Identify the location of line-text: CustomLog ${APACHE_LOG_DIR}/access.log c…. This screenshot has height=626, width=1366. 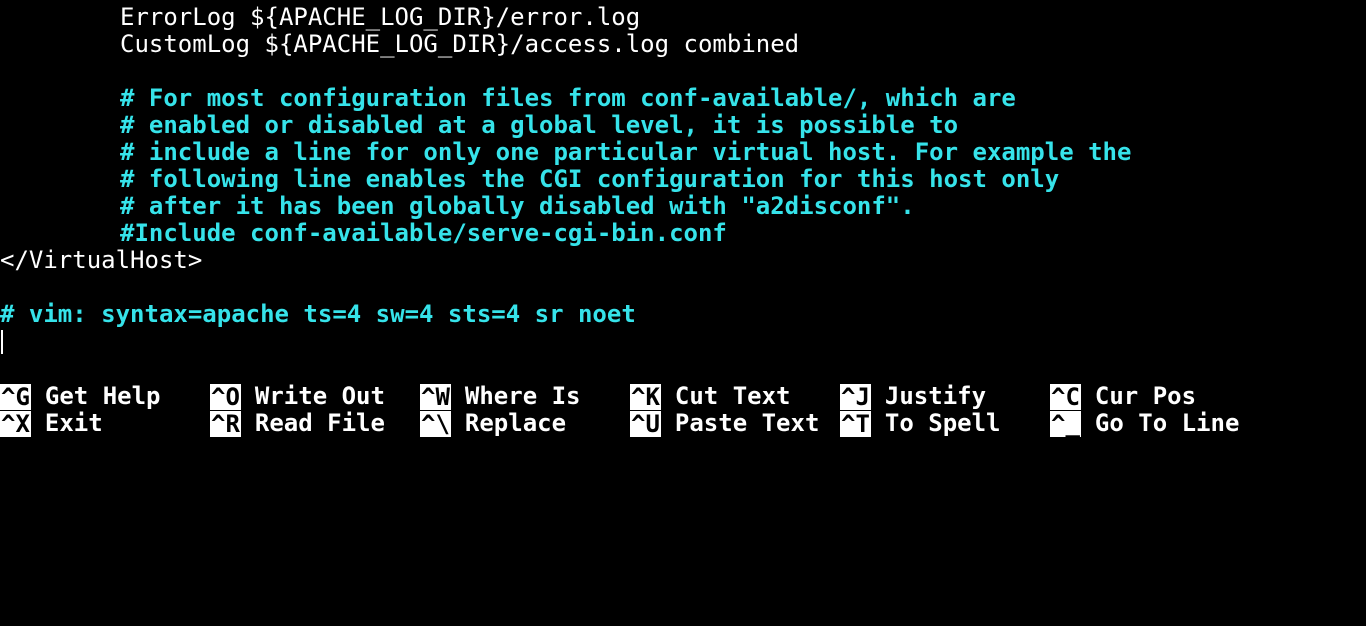
(460, 44).